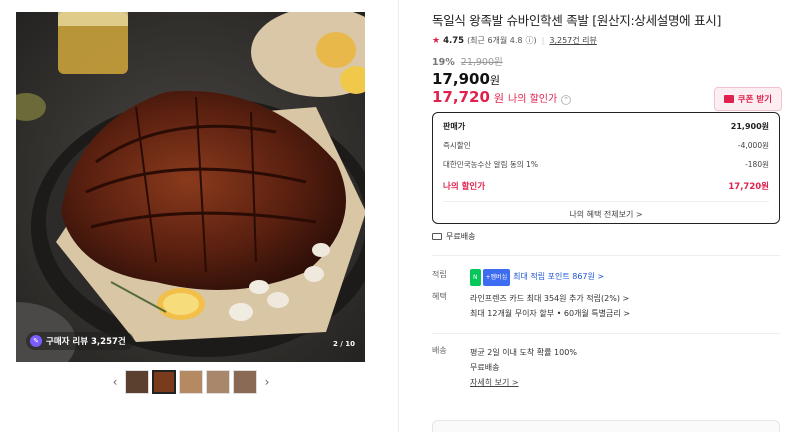  Describe the element at coordinates (443, 62) in the screenshot. I see `discount-percent: 19%` at that location.